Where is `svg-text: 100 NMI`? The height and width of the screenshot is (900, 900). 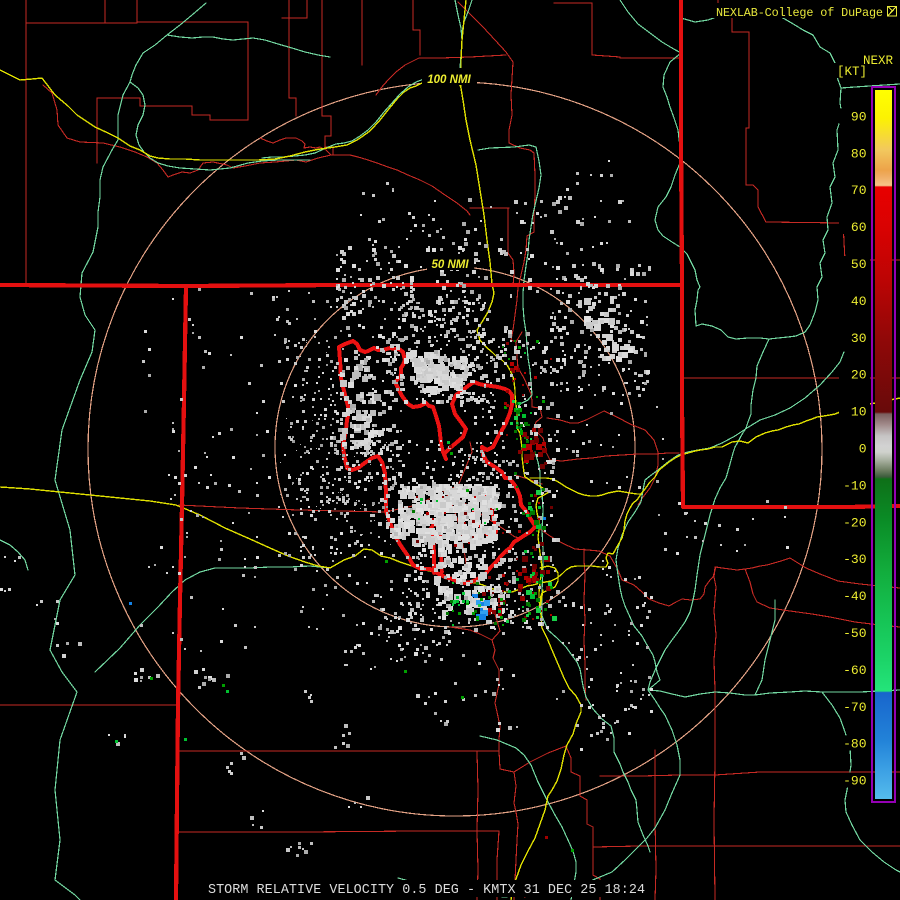 svg-text: 100 NMI is located at coordinates (449, 80).